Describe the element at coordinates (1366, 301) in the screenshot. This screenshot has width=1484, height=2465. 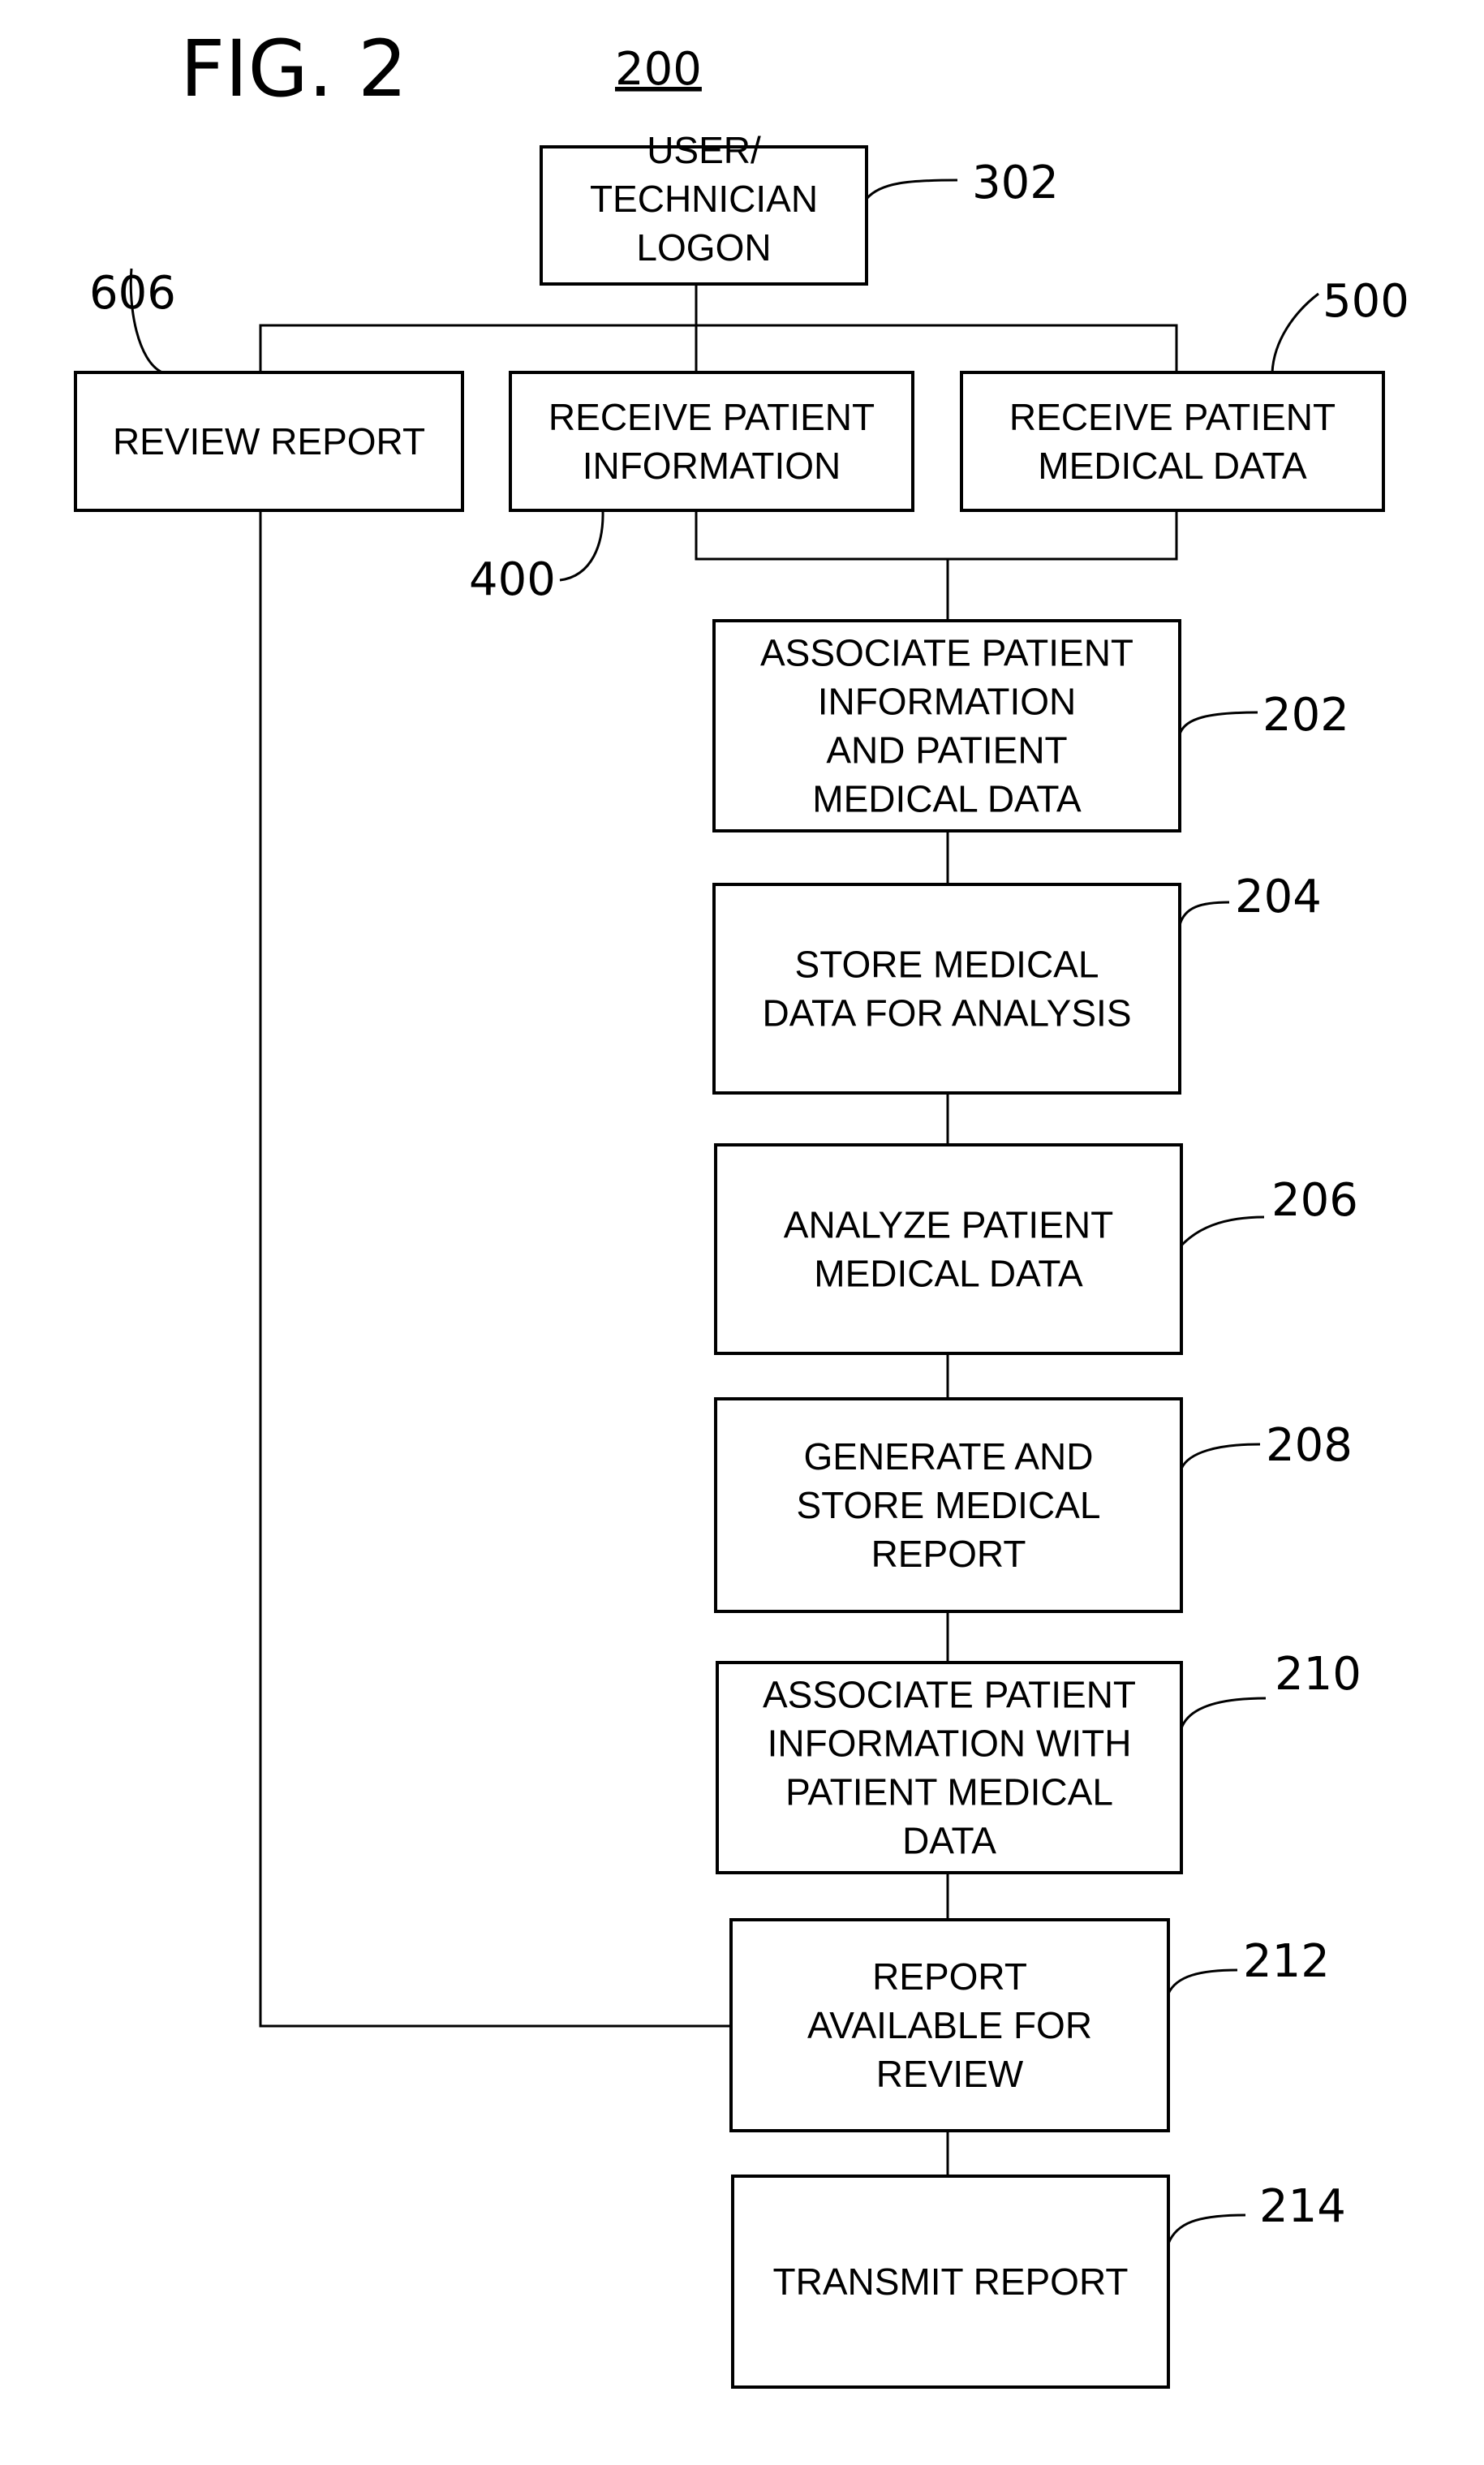
I see `ref-label-500: 500` at that location.